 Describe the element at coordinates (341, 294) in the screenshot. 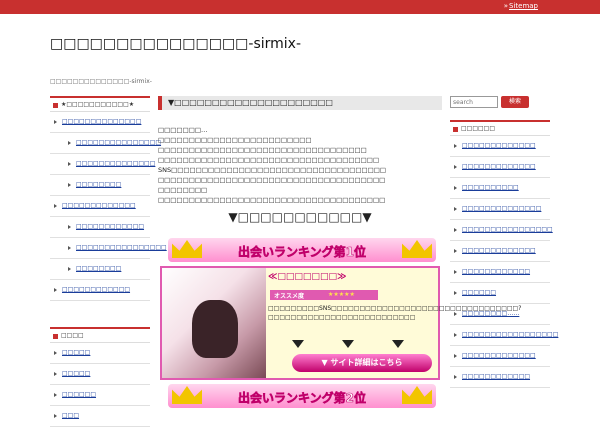

I see `star-rating: ★★★★★` at that location.